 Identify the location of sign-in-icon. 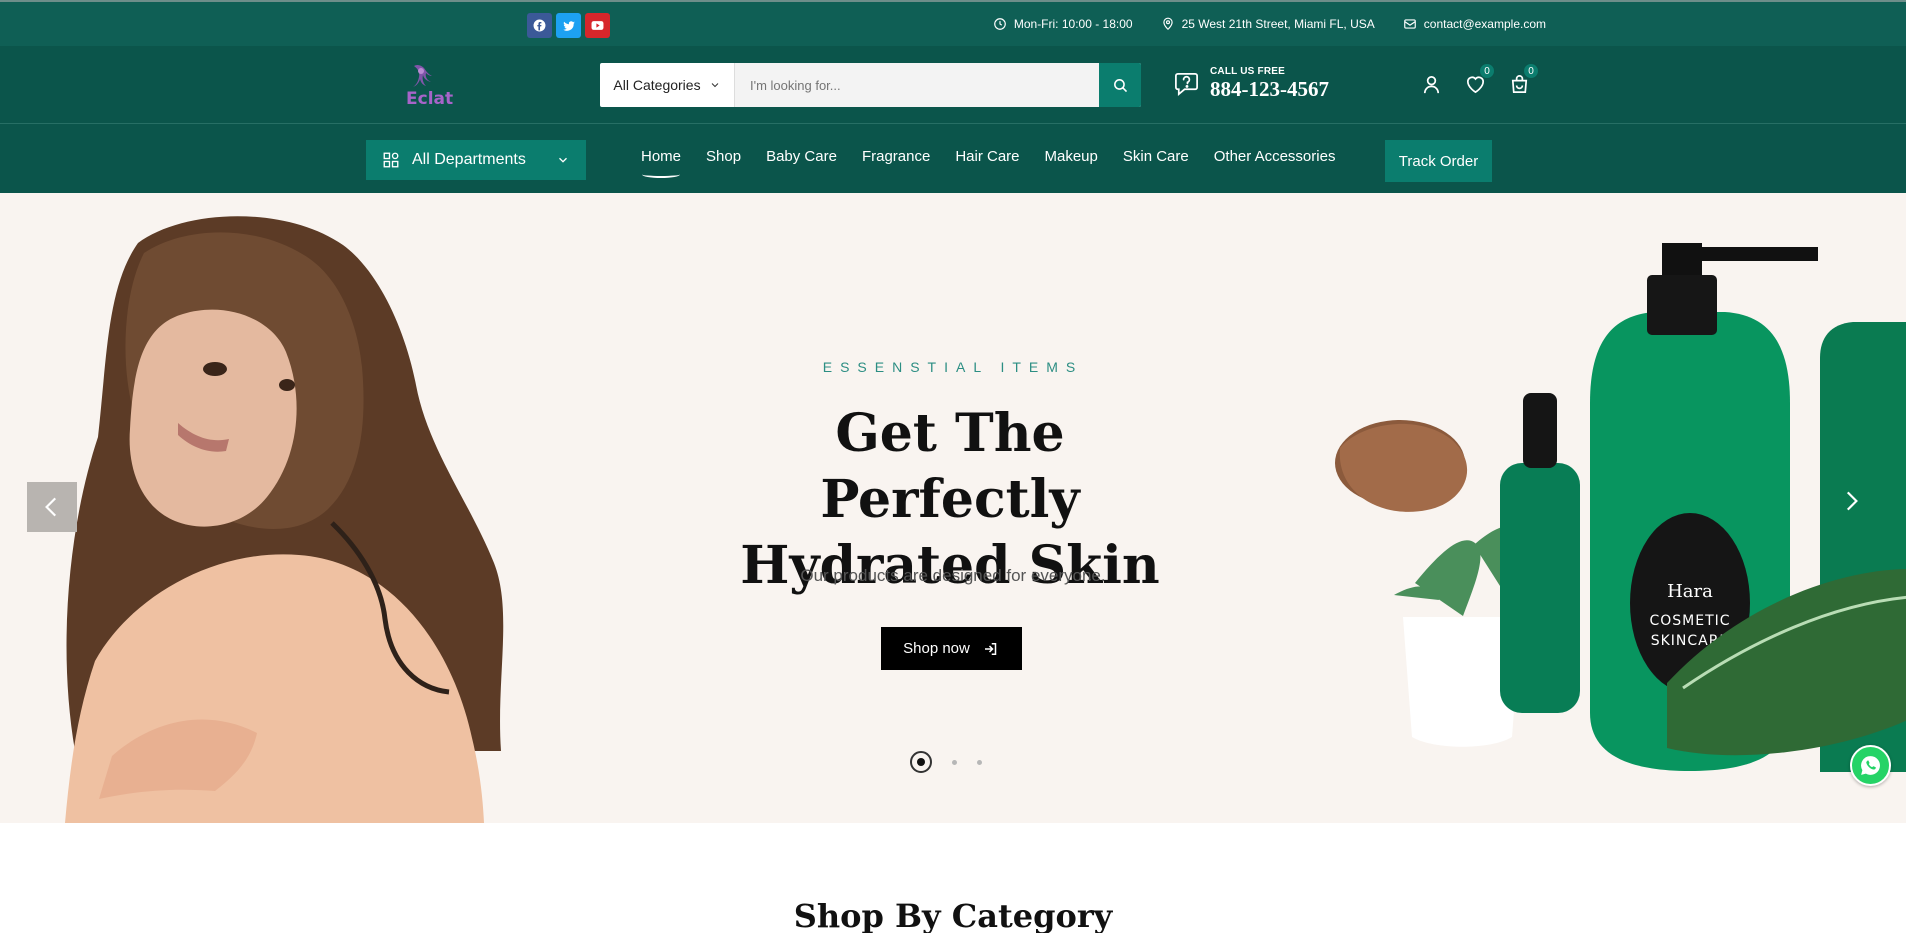
(990, 648).